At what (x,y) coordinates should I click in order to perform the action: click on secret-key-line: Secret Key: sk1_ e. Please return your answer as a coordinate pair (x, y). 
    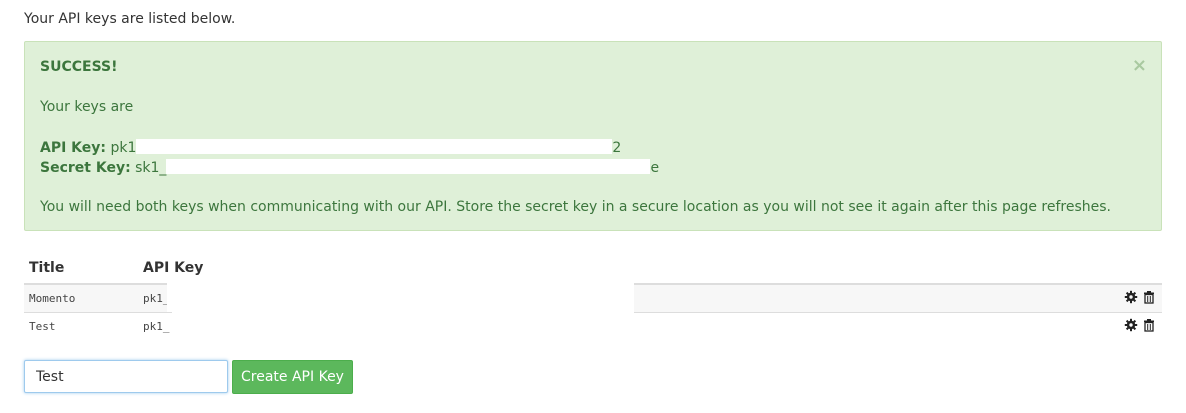
    Looking at the image, I should click on (349, 167).